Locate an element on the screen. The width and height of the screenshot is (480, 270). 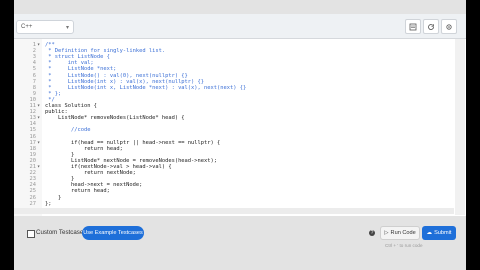
run-code-button: ▷ Run Code is located at coordinates (400, 233).